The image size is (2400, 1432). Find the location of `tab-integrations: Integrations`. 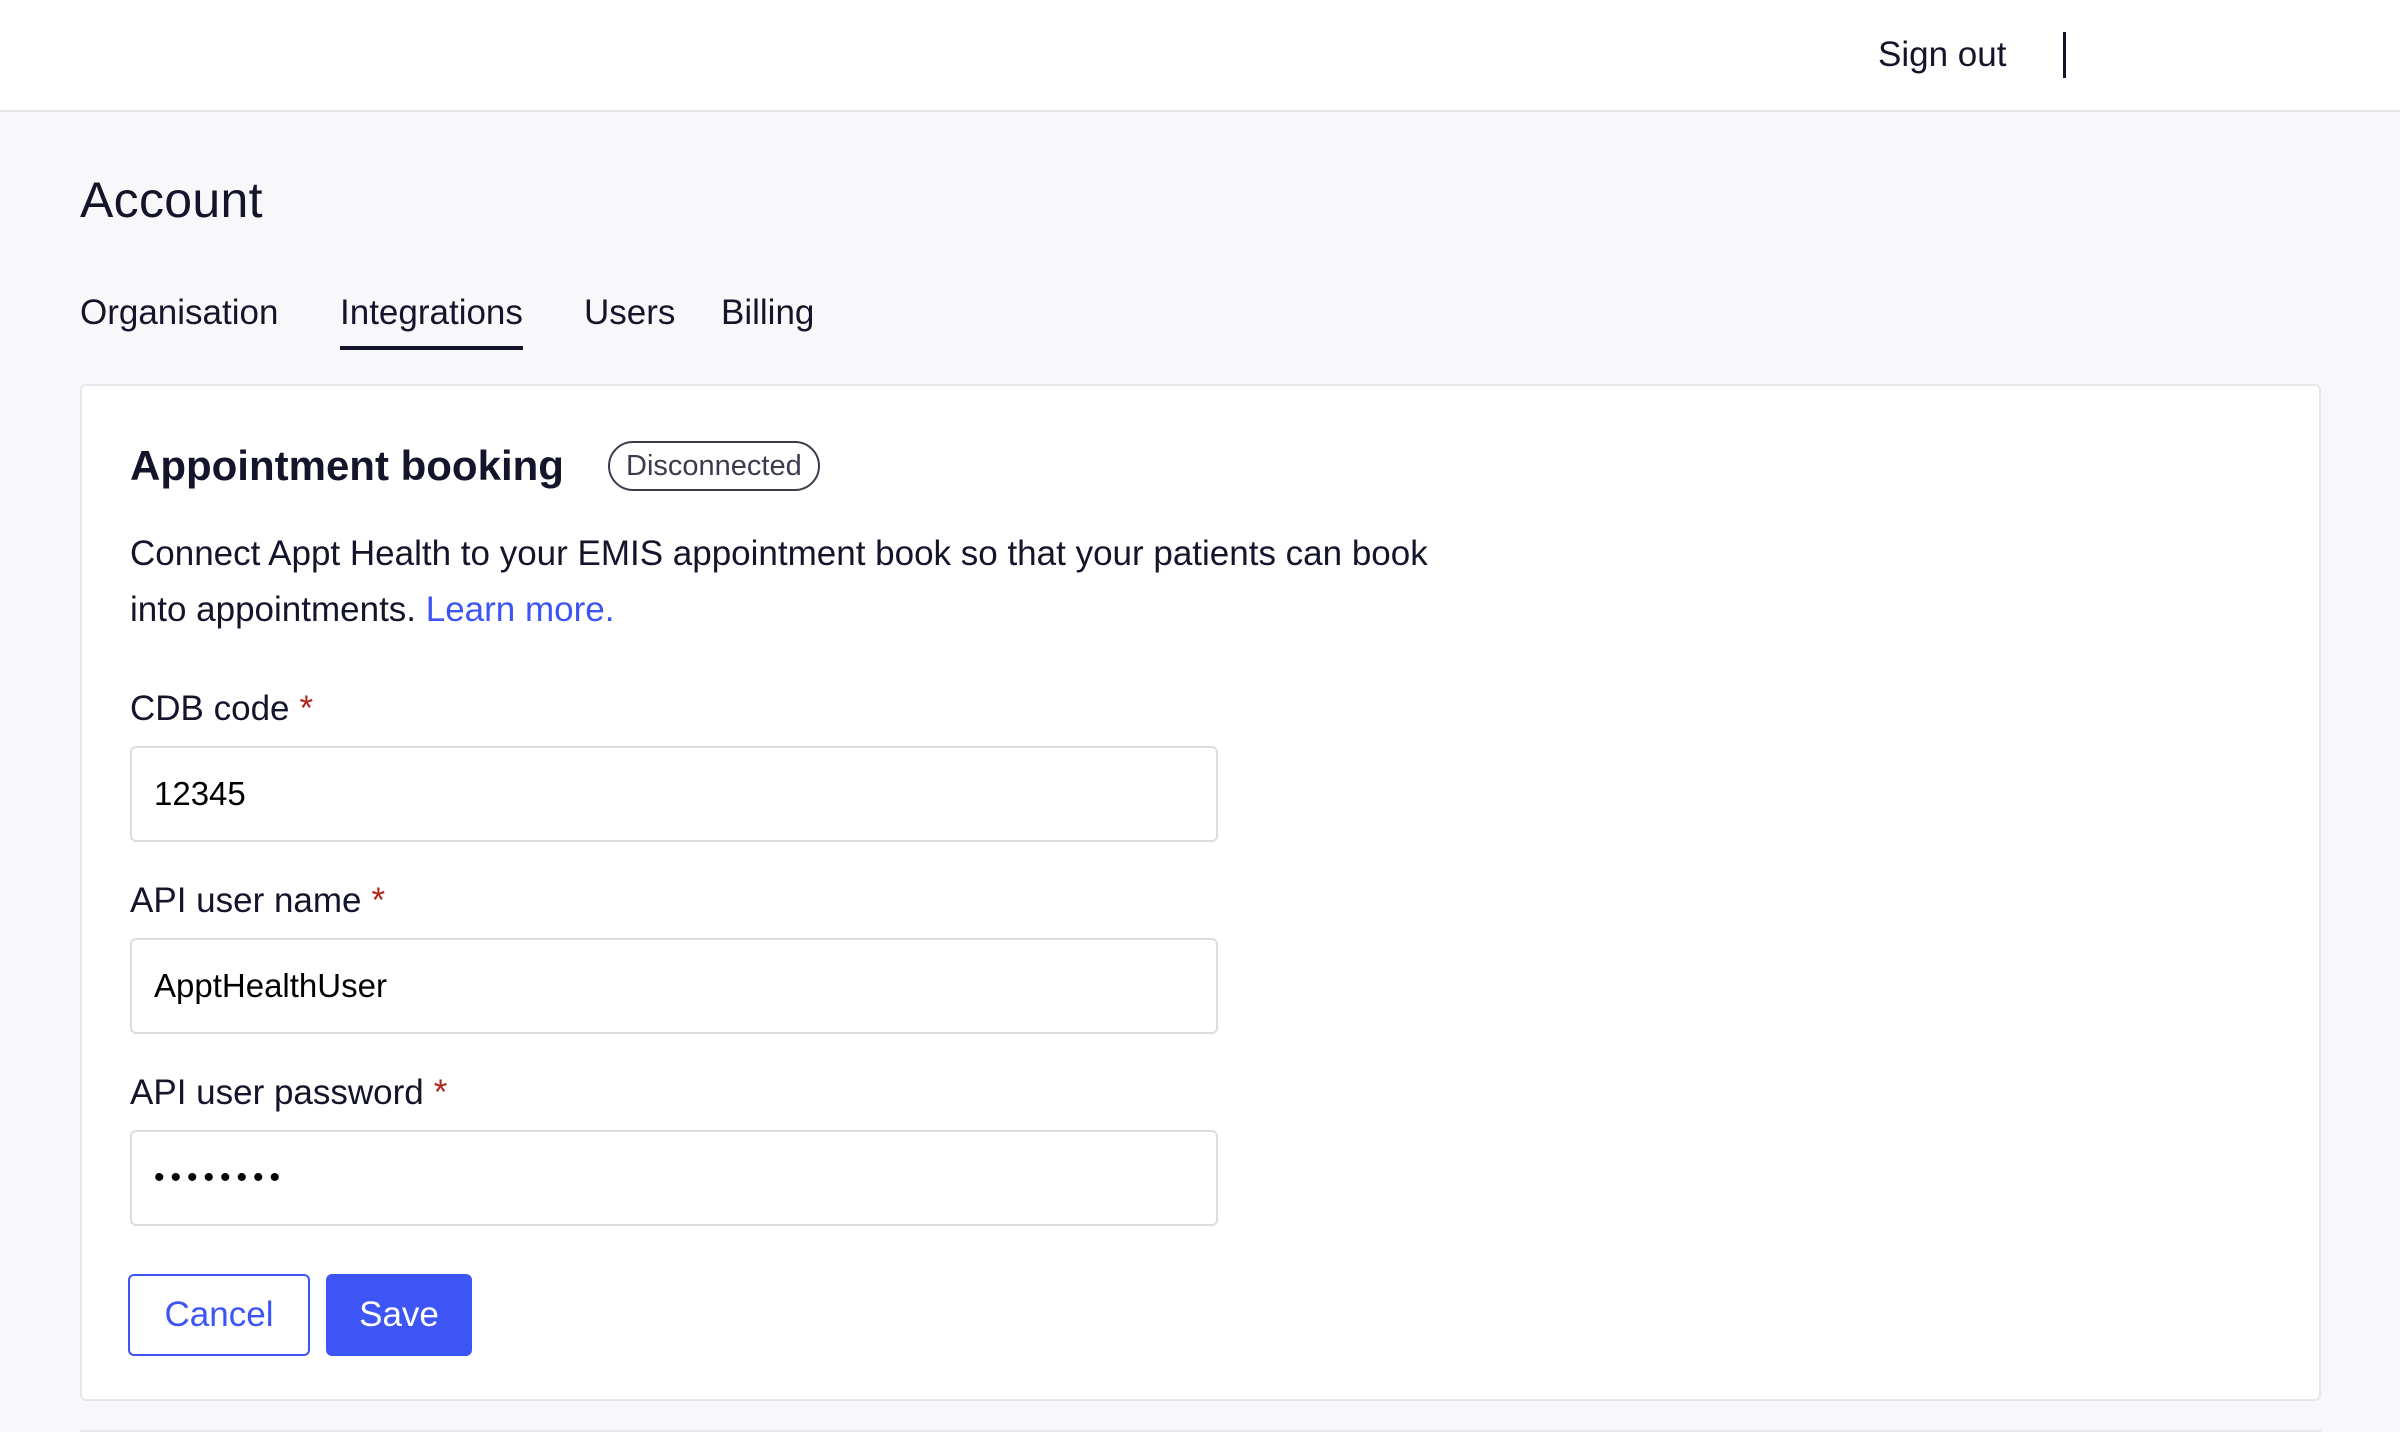

tab-integrations: Integrations is located at coordinates (431, 321).